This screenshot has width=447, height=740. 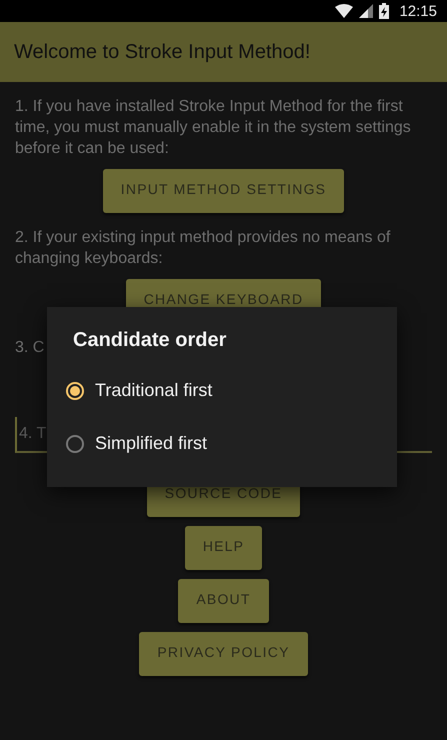 What do you see at coordinates (29, 348) in the screenshot?
I see `instruction-text: 3. C` at bounding box center [29, 348].